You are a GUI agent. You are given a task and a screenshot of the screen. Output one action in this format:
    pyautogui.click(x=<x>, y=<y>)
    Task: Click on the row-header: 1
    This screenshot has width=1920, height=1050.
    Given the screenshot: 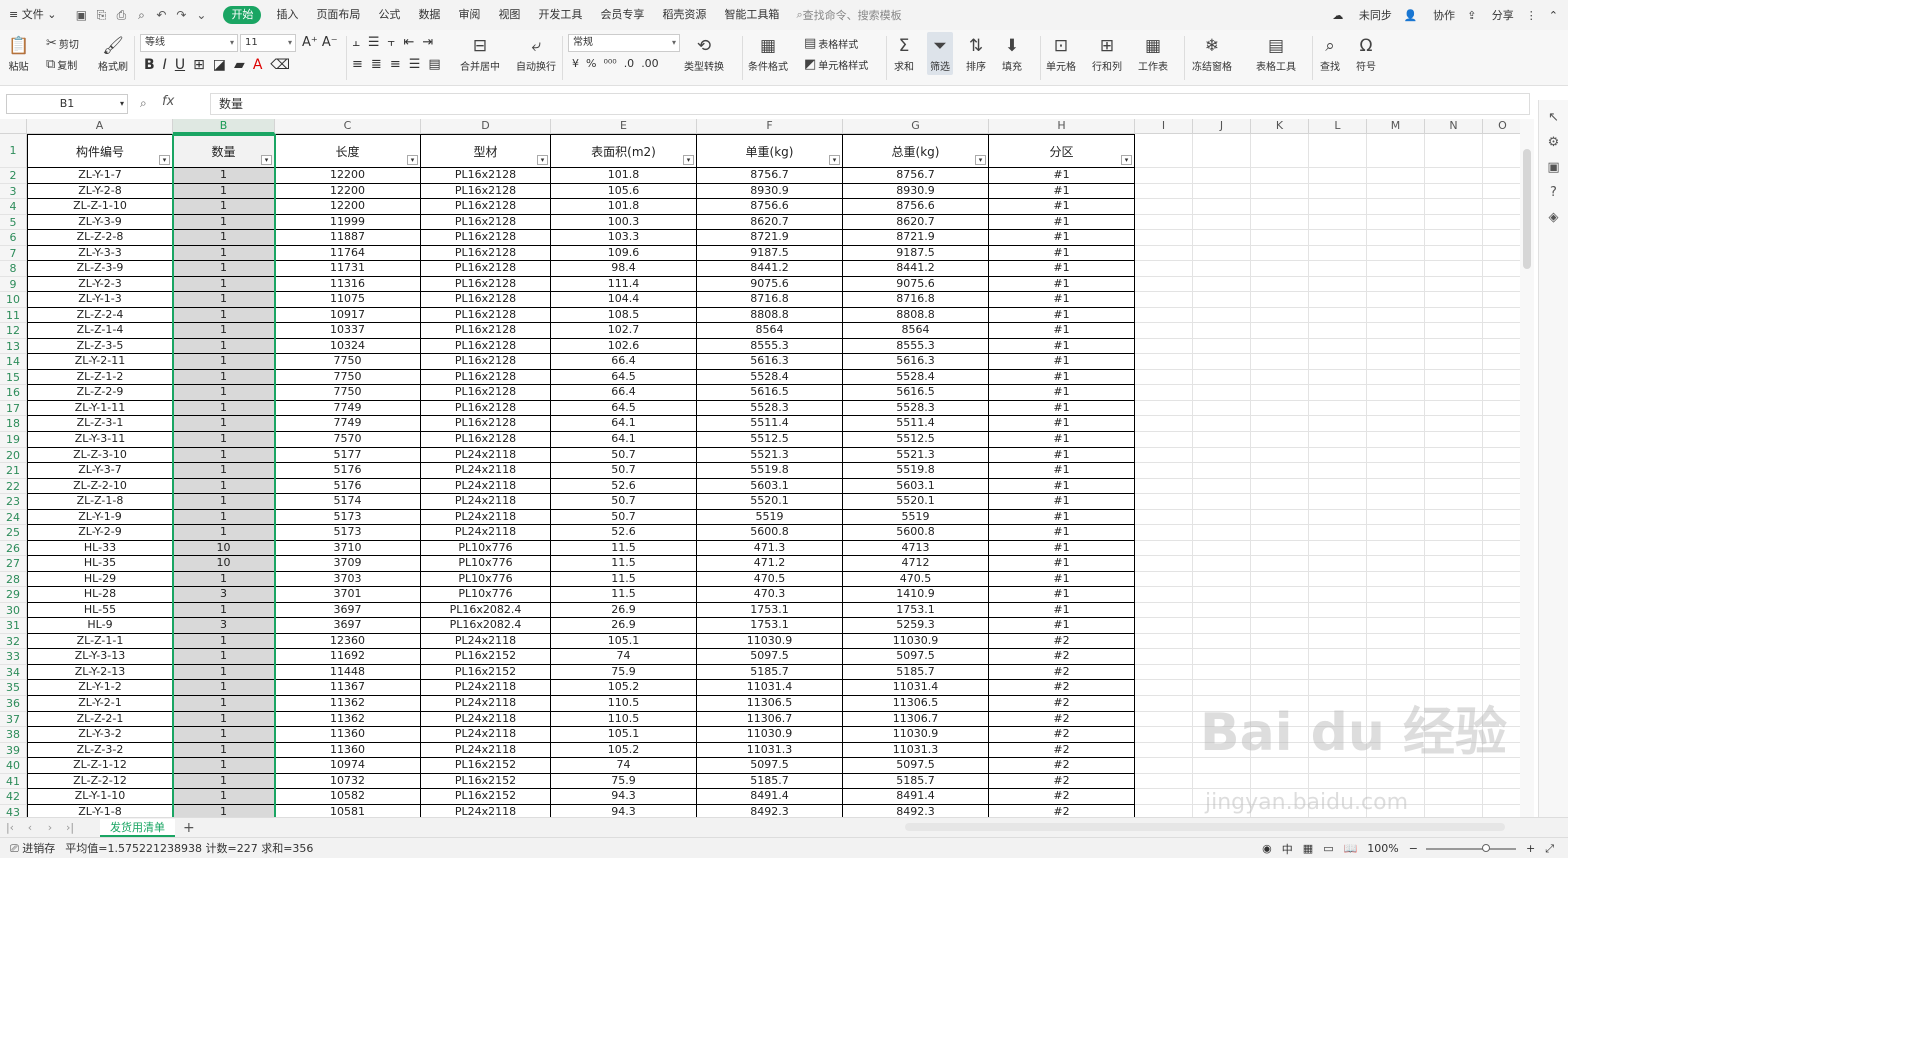 What is the action you would take?
    pyautogui.click(x=13, y=151)
    